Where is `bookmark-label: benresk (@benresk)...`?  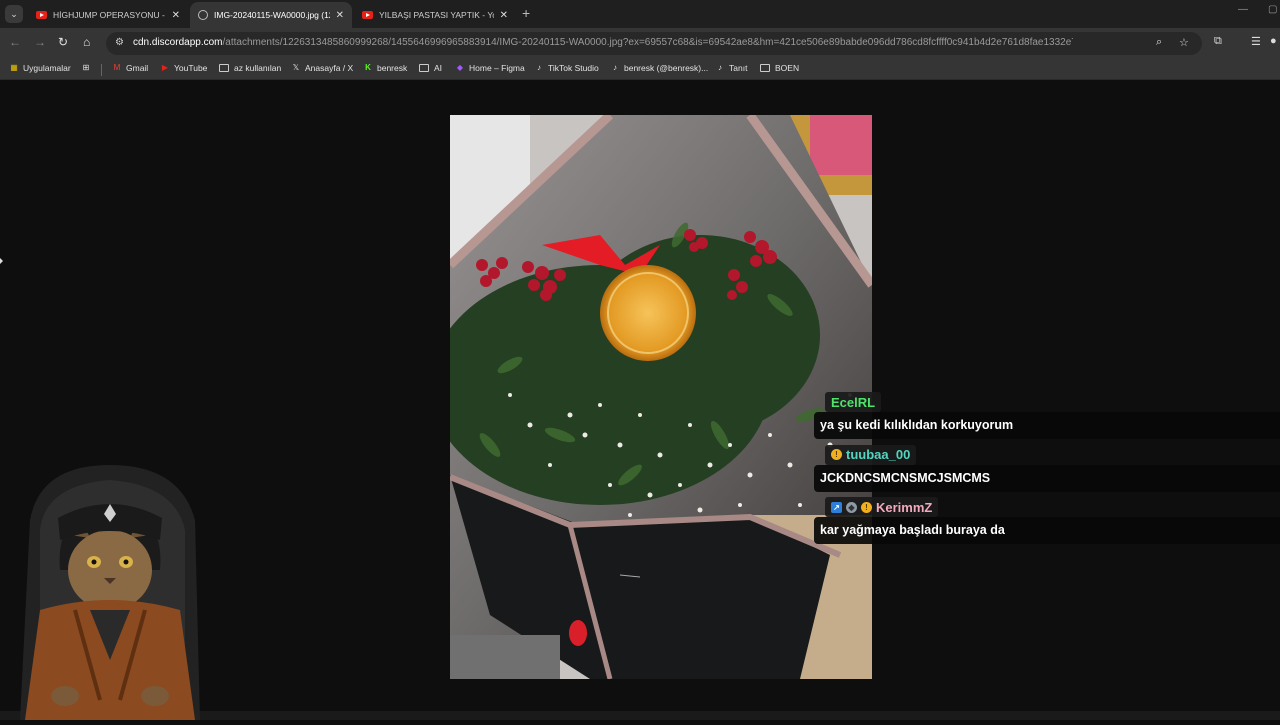
bookmark-label: benresk (@benresk)... is located at coordinates (666, 68).